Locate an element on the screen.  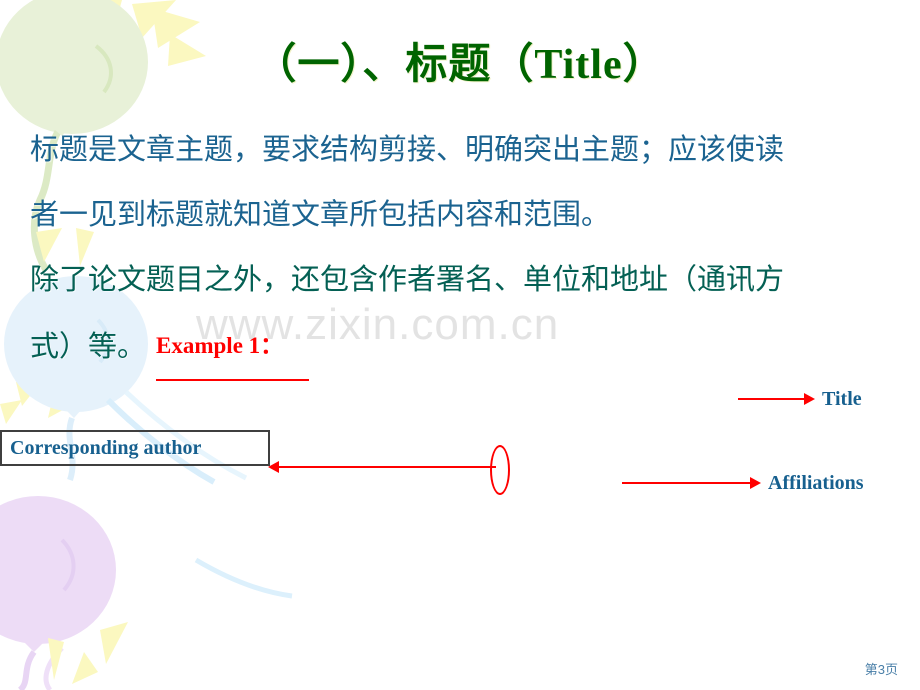
annotation-corresponding-author-pointer is located at coordinates (393, 478).